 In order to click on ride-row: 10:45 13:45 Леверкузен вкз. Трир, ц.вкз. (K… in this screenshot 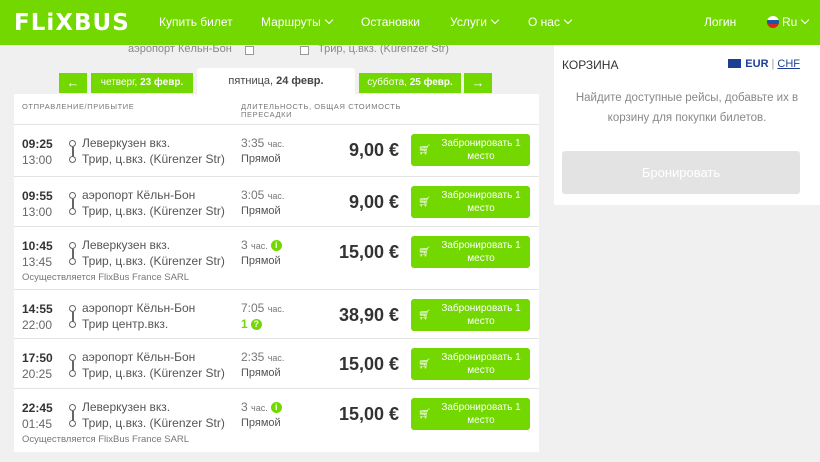, I will do `click(276, 257)`.